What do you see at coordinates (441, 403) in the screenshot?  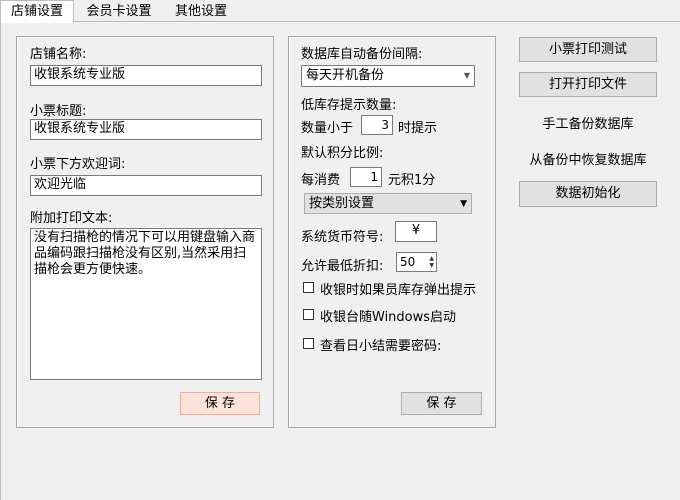 I see `options-save-button: 保 存` at bounding box center [441, 403].